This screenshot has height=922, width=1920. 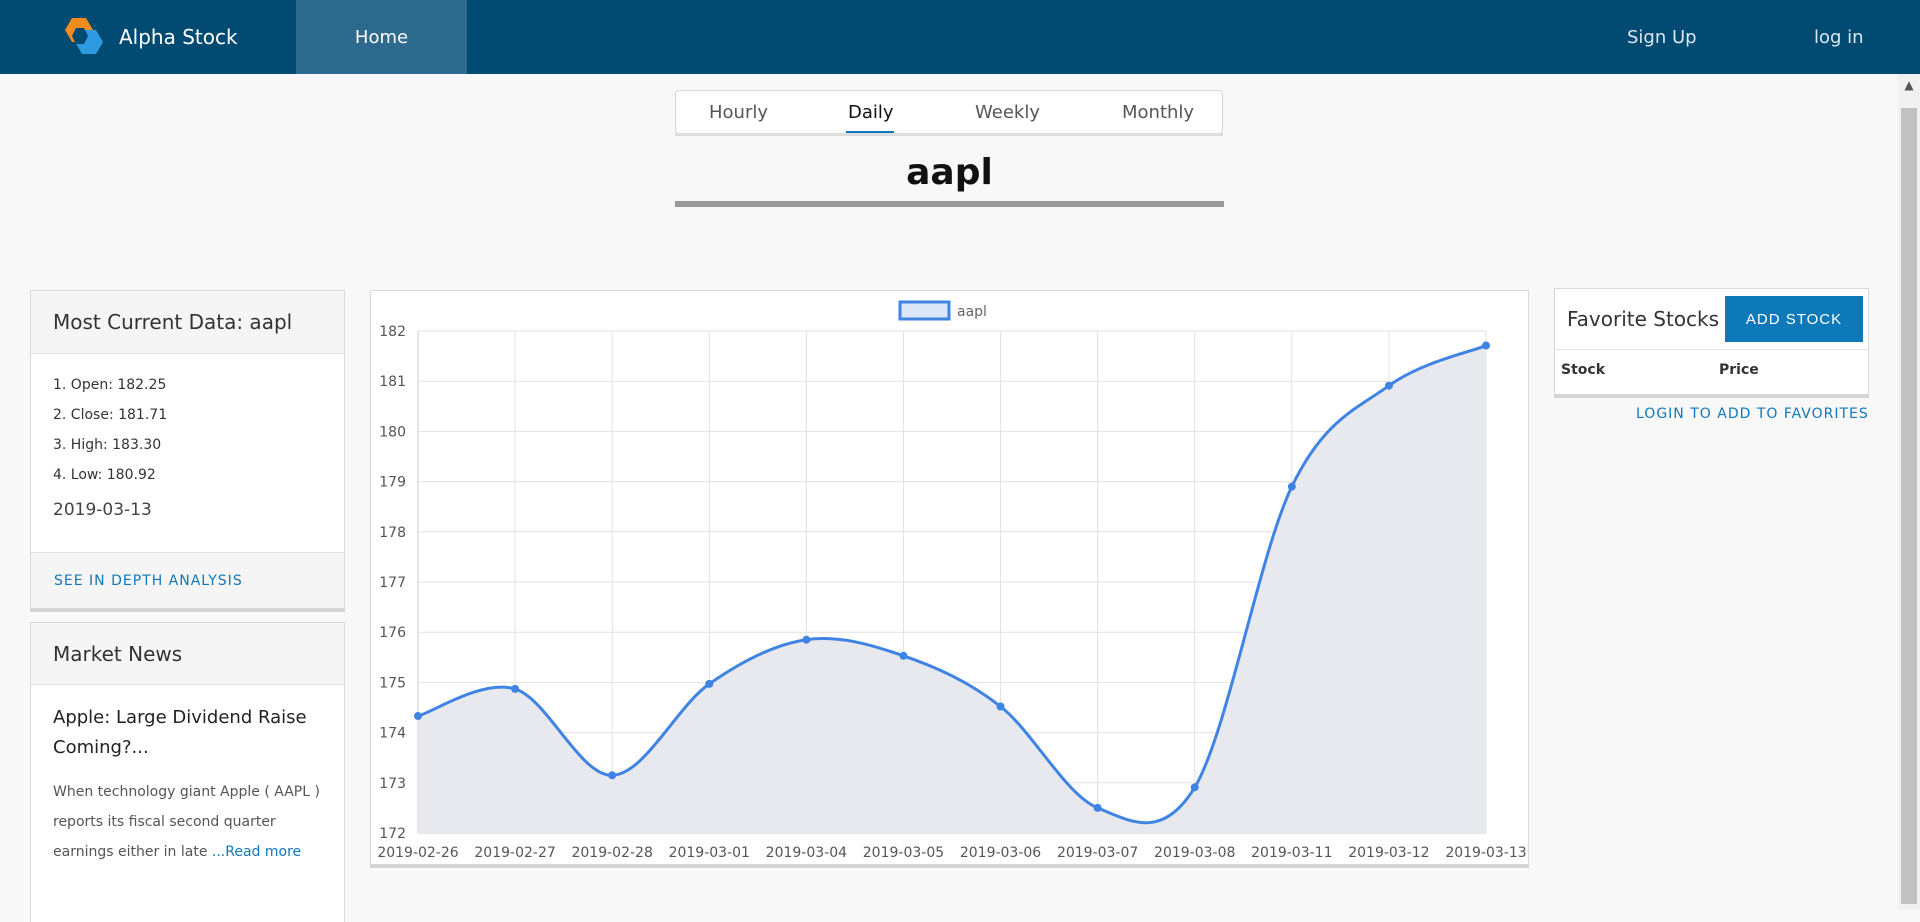 I want to click on scroll-up-arrow-icon: ▲, so click(x=1909, y=85).